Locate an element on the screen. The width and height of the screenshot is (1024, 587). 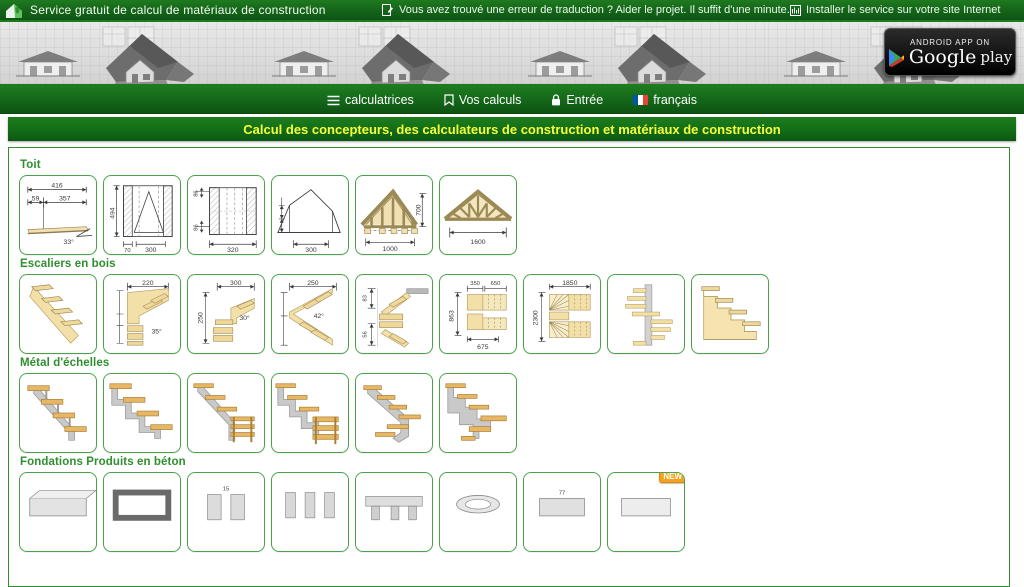
tile-wood-spiral-stair-calc is located at coordinates (646, 314).